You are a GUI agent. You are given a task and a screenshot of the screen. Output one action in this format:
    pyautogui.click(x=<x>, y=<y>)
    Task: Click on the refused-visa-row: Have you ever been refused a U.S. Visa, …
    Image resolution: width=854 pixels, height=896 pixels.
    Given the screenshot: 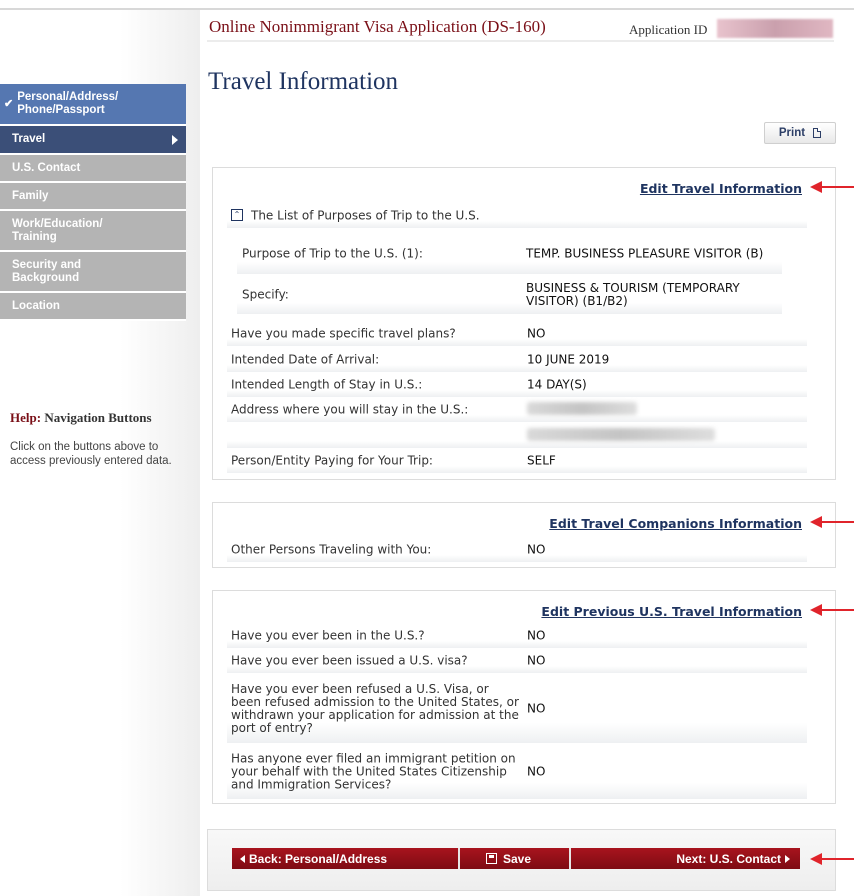 What is the action you would take?
    pyautogui.click(x=517, y=709)
    